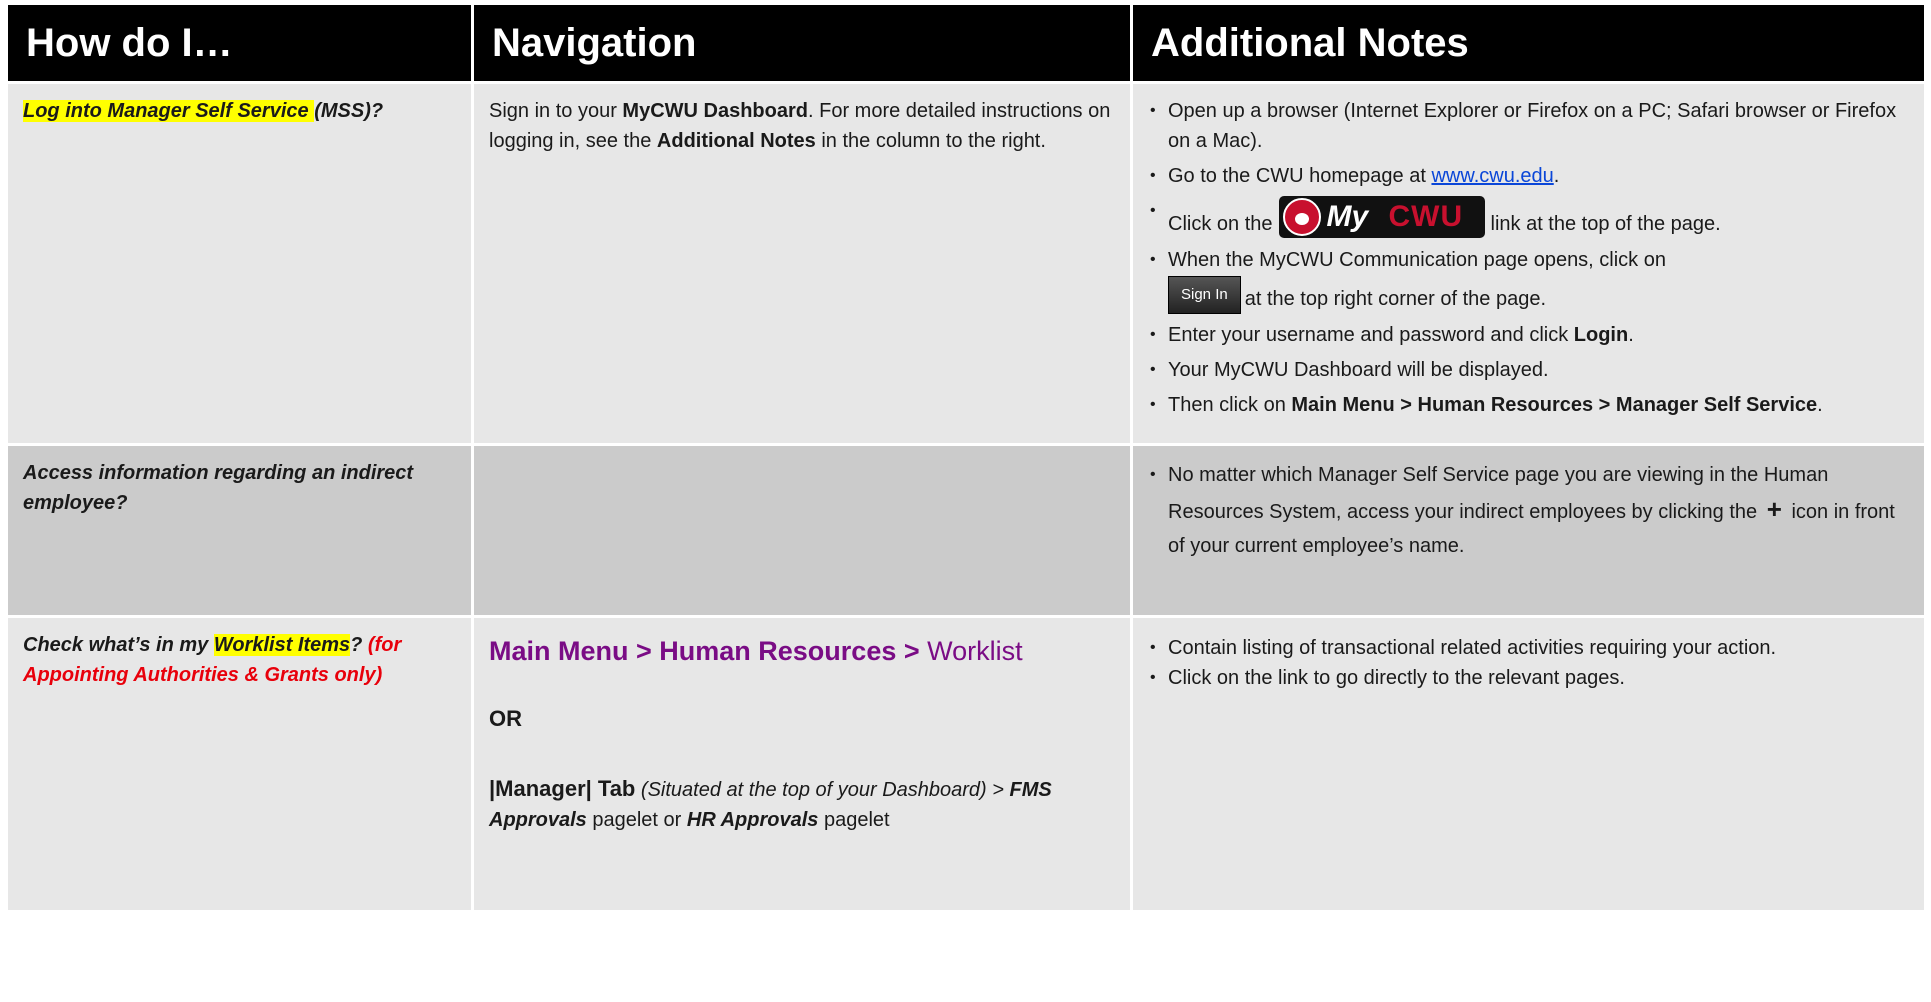 This screenshot has height=1002, width=1931. I want to click on header-row: How do I… Navigation Additional Notes, so click(966, 43).